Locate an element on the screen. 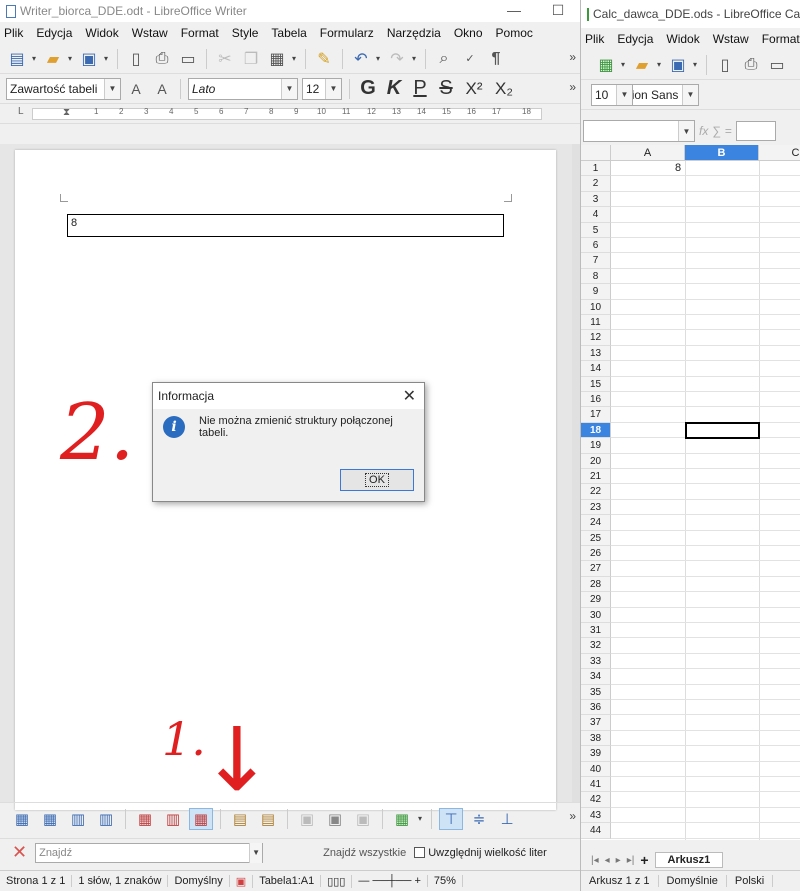 This screenshot has width=800, height=891. menu-style: Style is located at coordinates (245, 33).